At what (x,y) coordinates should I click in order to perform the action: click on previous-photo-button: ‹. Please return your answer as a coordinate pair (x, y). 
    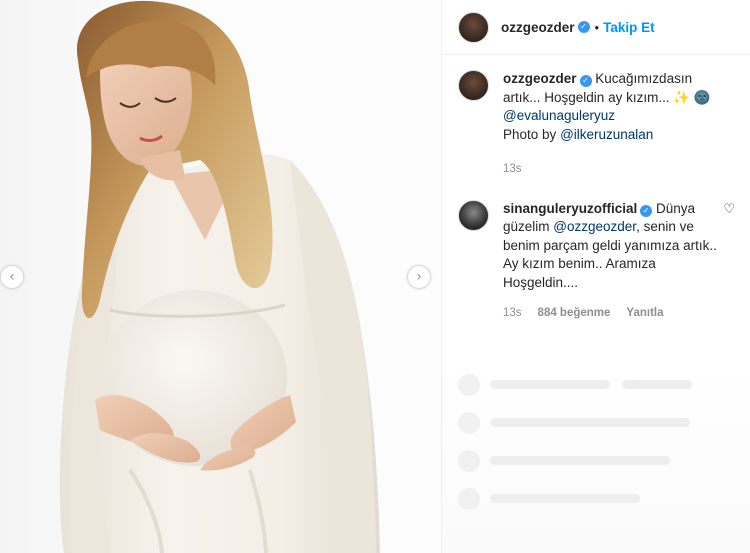
    Looking at the image, I should click on (12, 277).